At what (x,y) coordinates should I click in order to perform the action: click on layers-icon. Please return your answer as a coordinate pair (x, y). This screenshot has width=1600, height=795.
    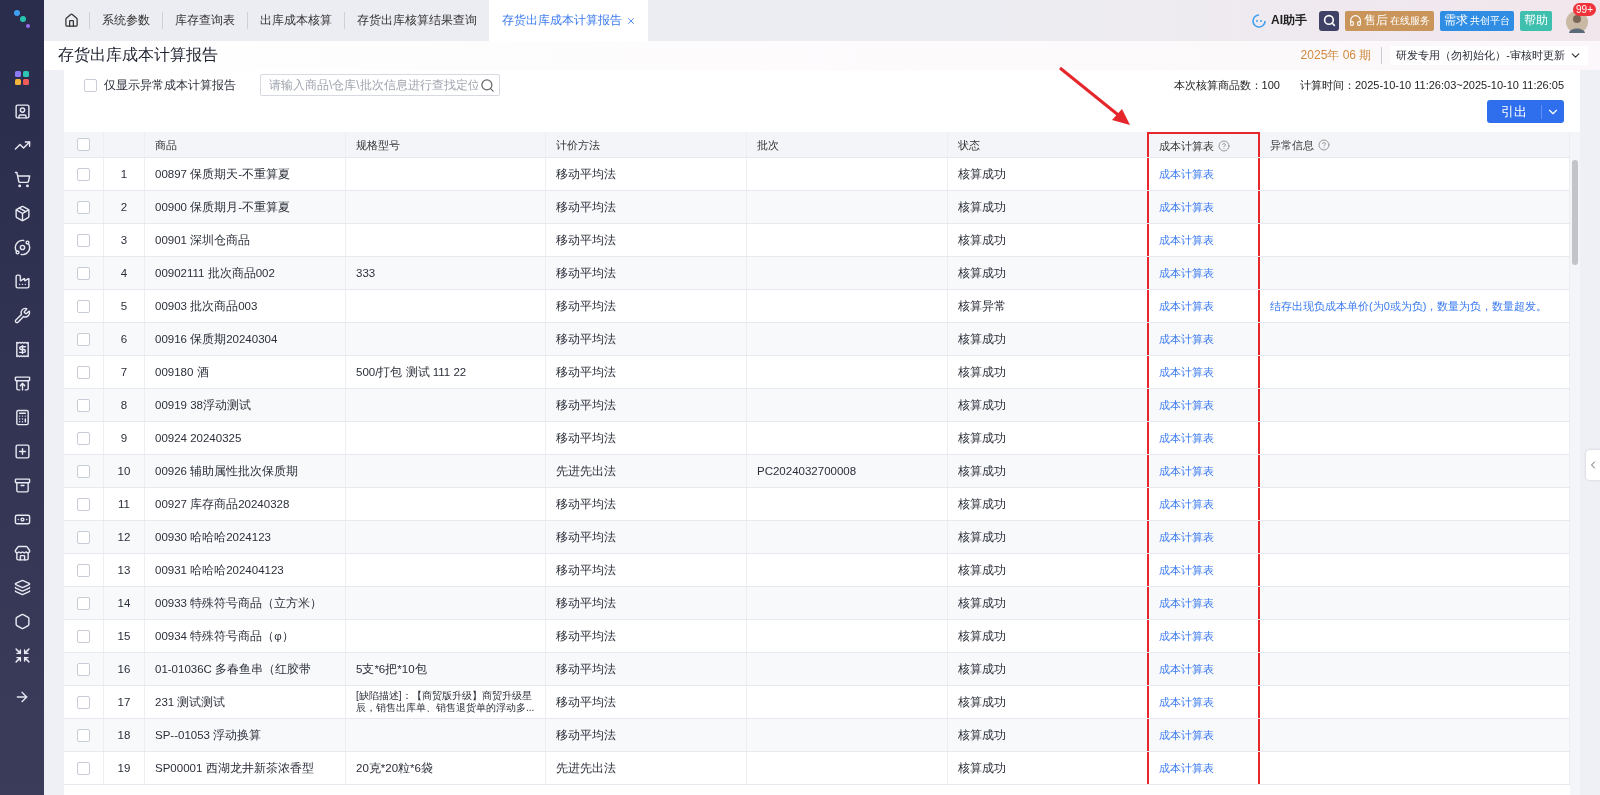
    Looking at the image, I should click on (22, 587).